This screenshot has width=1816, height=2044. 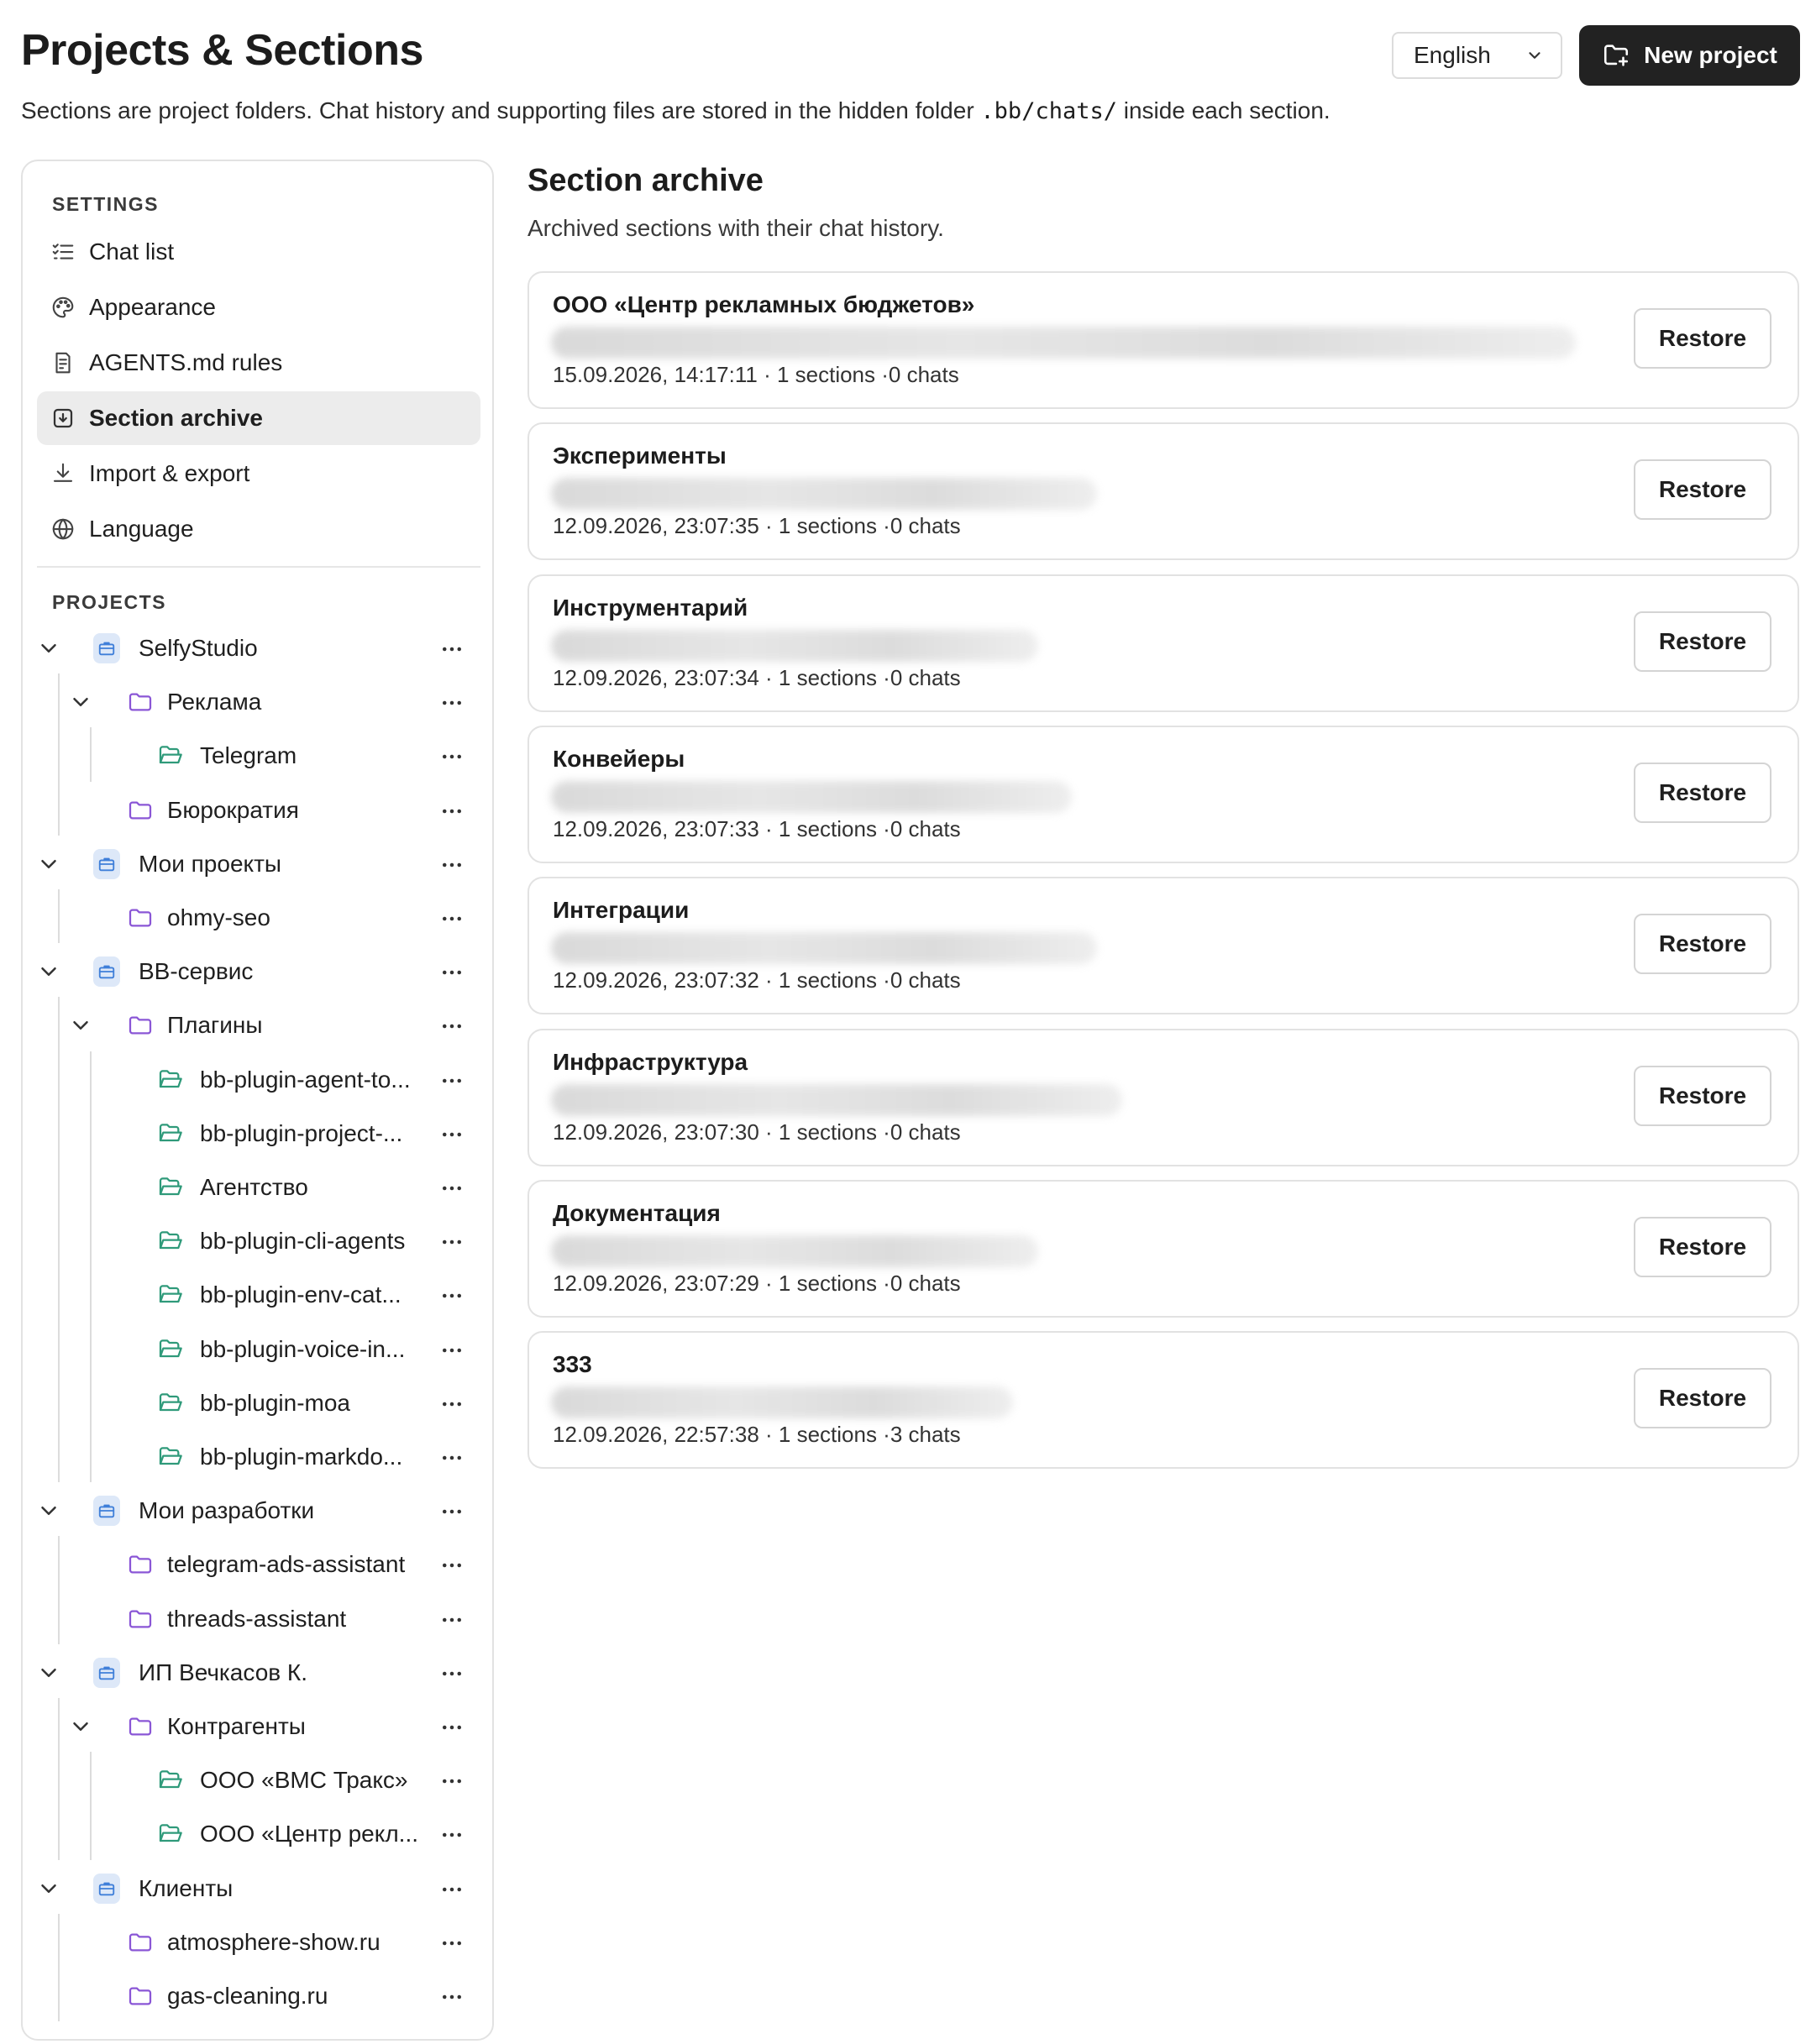 I want to click on tree-item-project: BB-сервис, so click(x=257, y=971).